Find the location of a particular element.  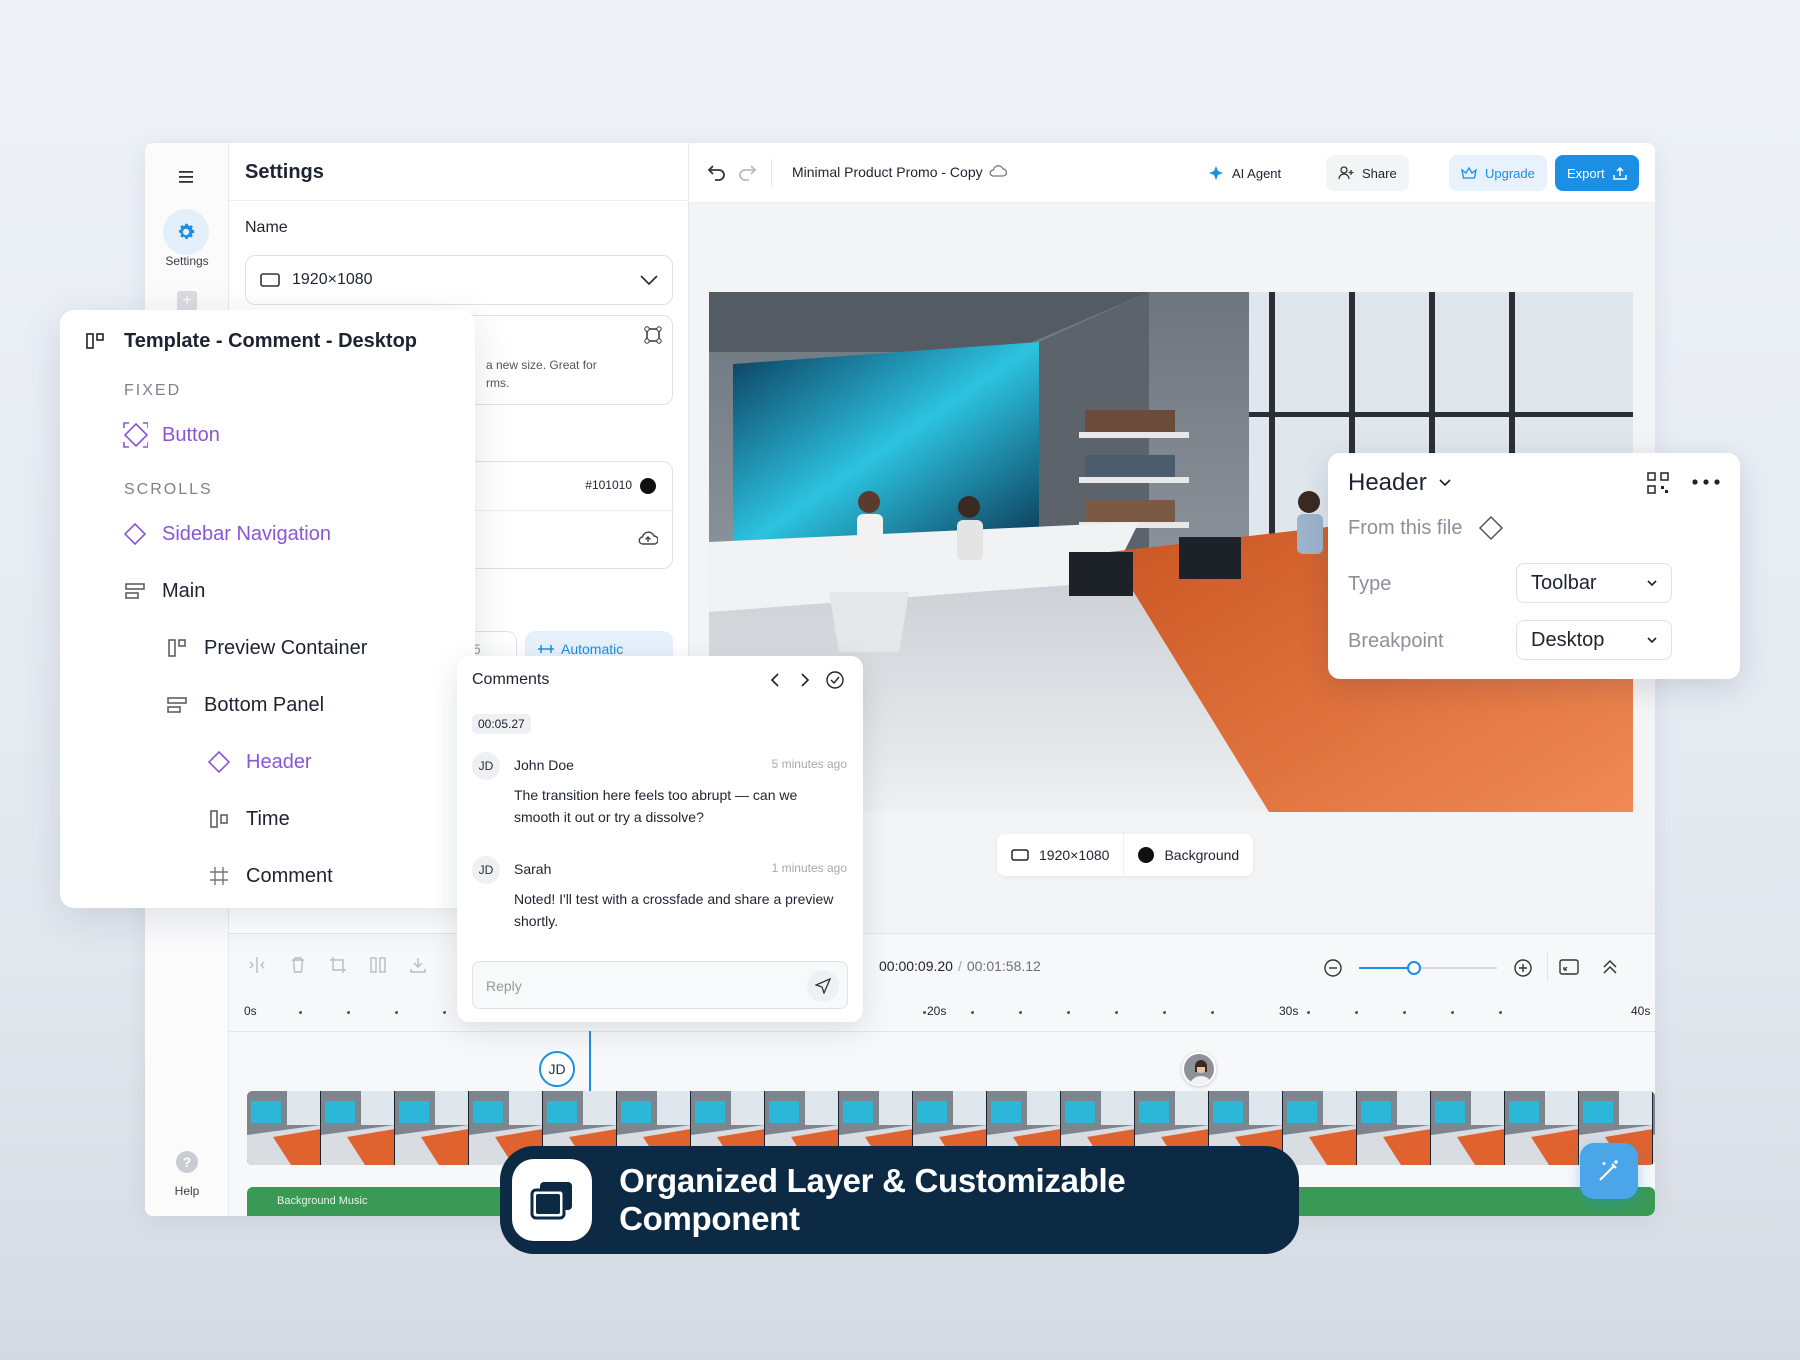

crop-icon is located at coordinates (338, 965).